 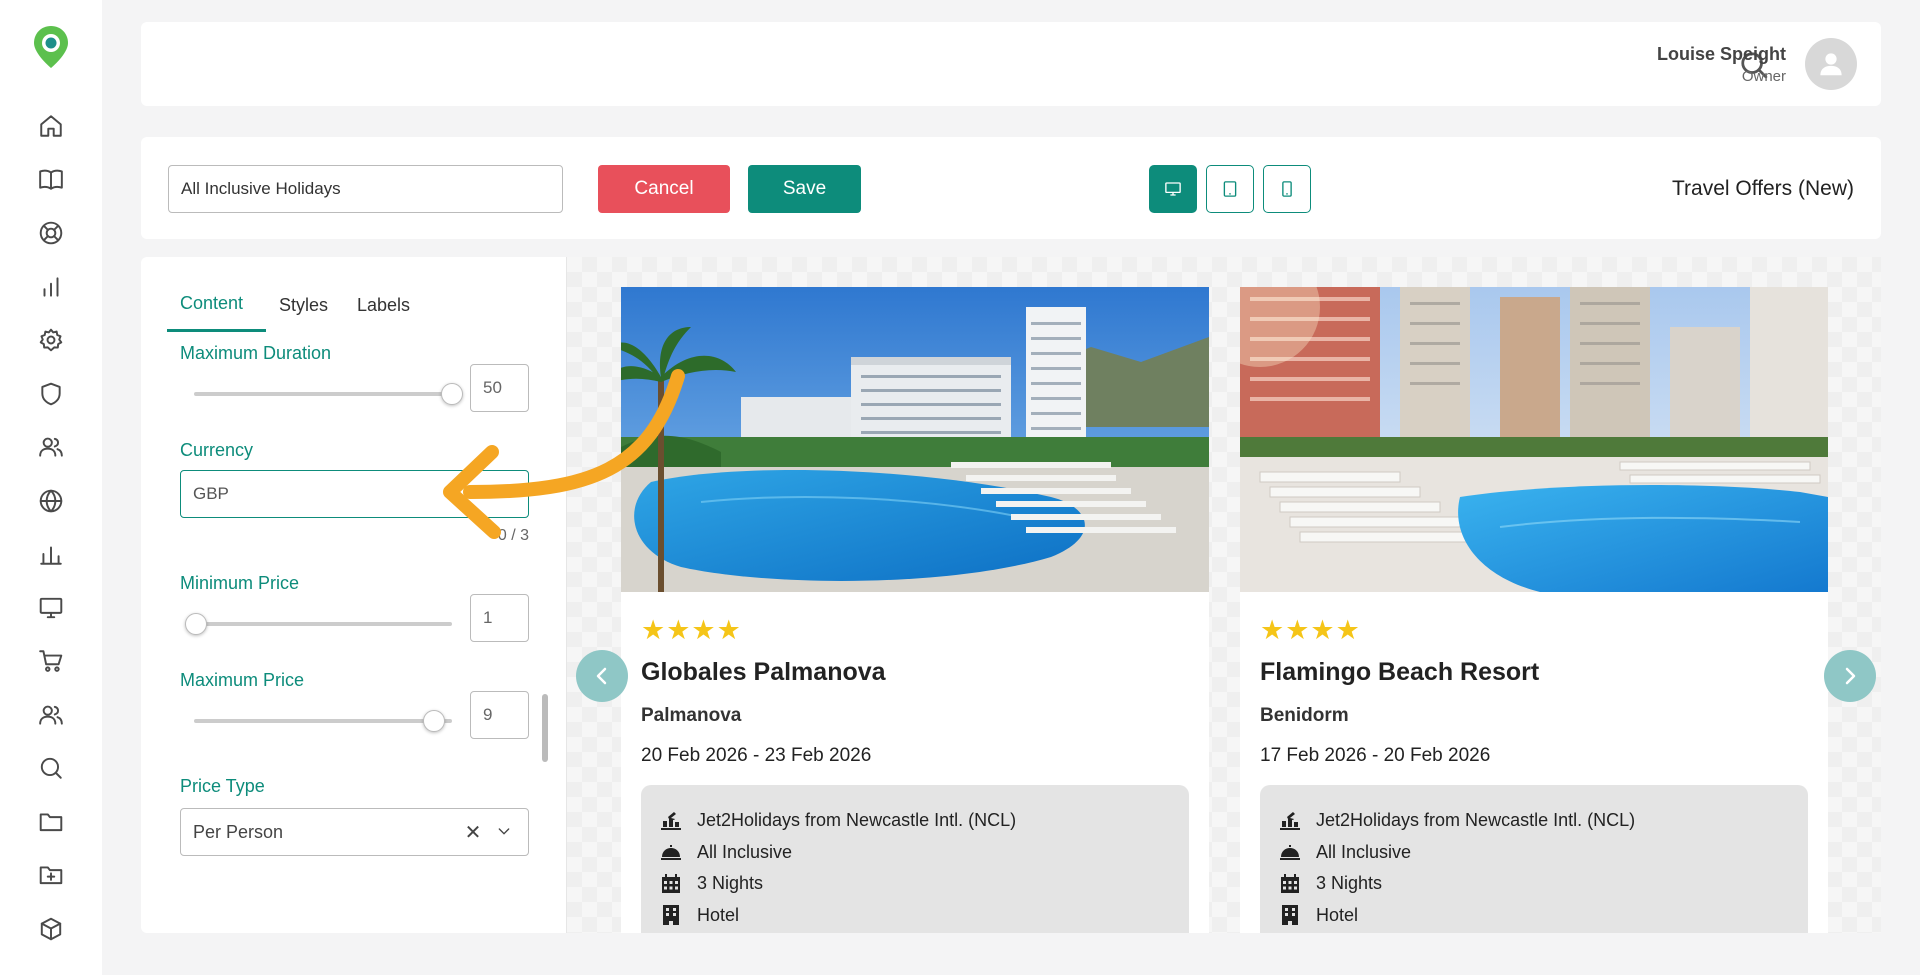 I want to click on nights-text: 3 Nights, so click(x=1349, y=883).